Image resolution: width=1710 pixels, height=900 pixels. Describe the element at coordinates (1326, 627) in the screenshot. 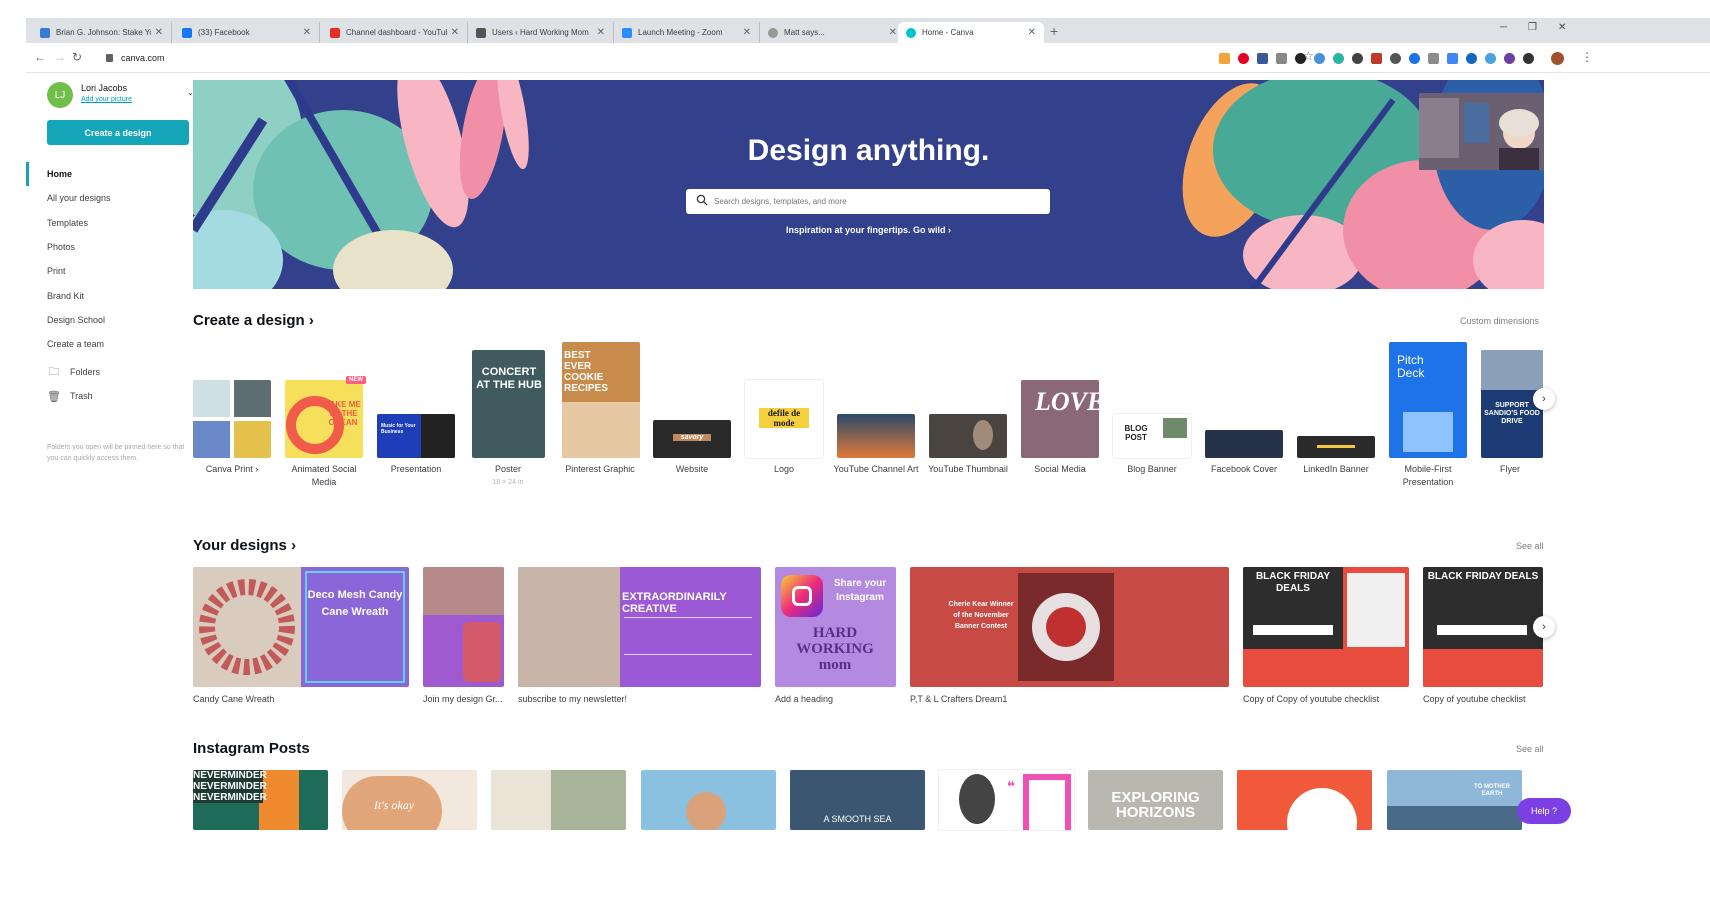

I see `design-copy-copy-checklist: BLACK FRIDAY DEALS` at that location.